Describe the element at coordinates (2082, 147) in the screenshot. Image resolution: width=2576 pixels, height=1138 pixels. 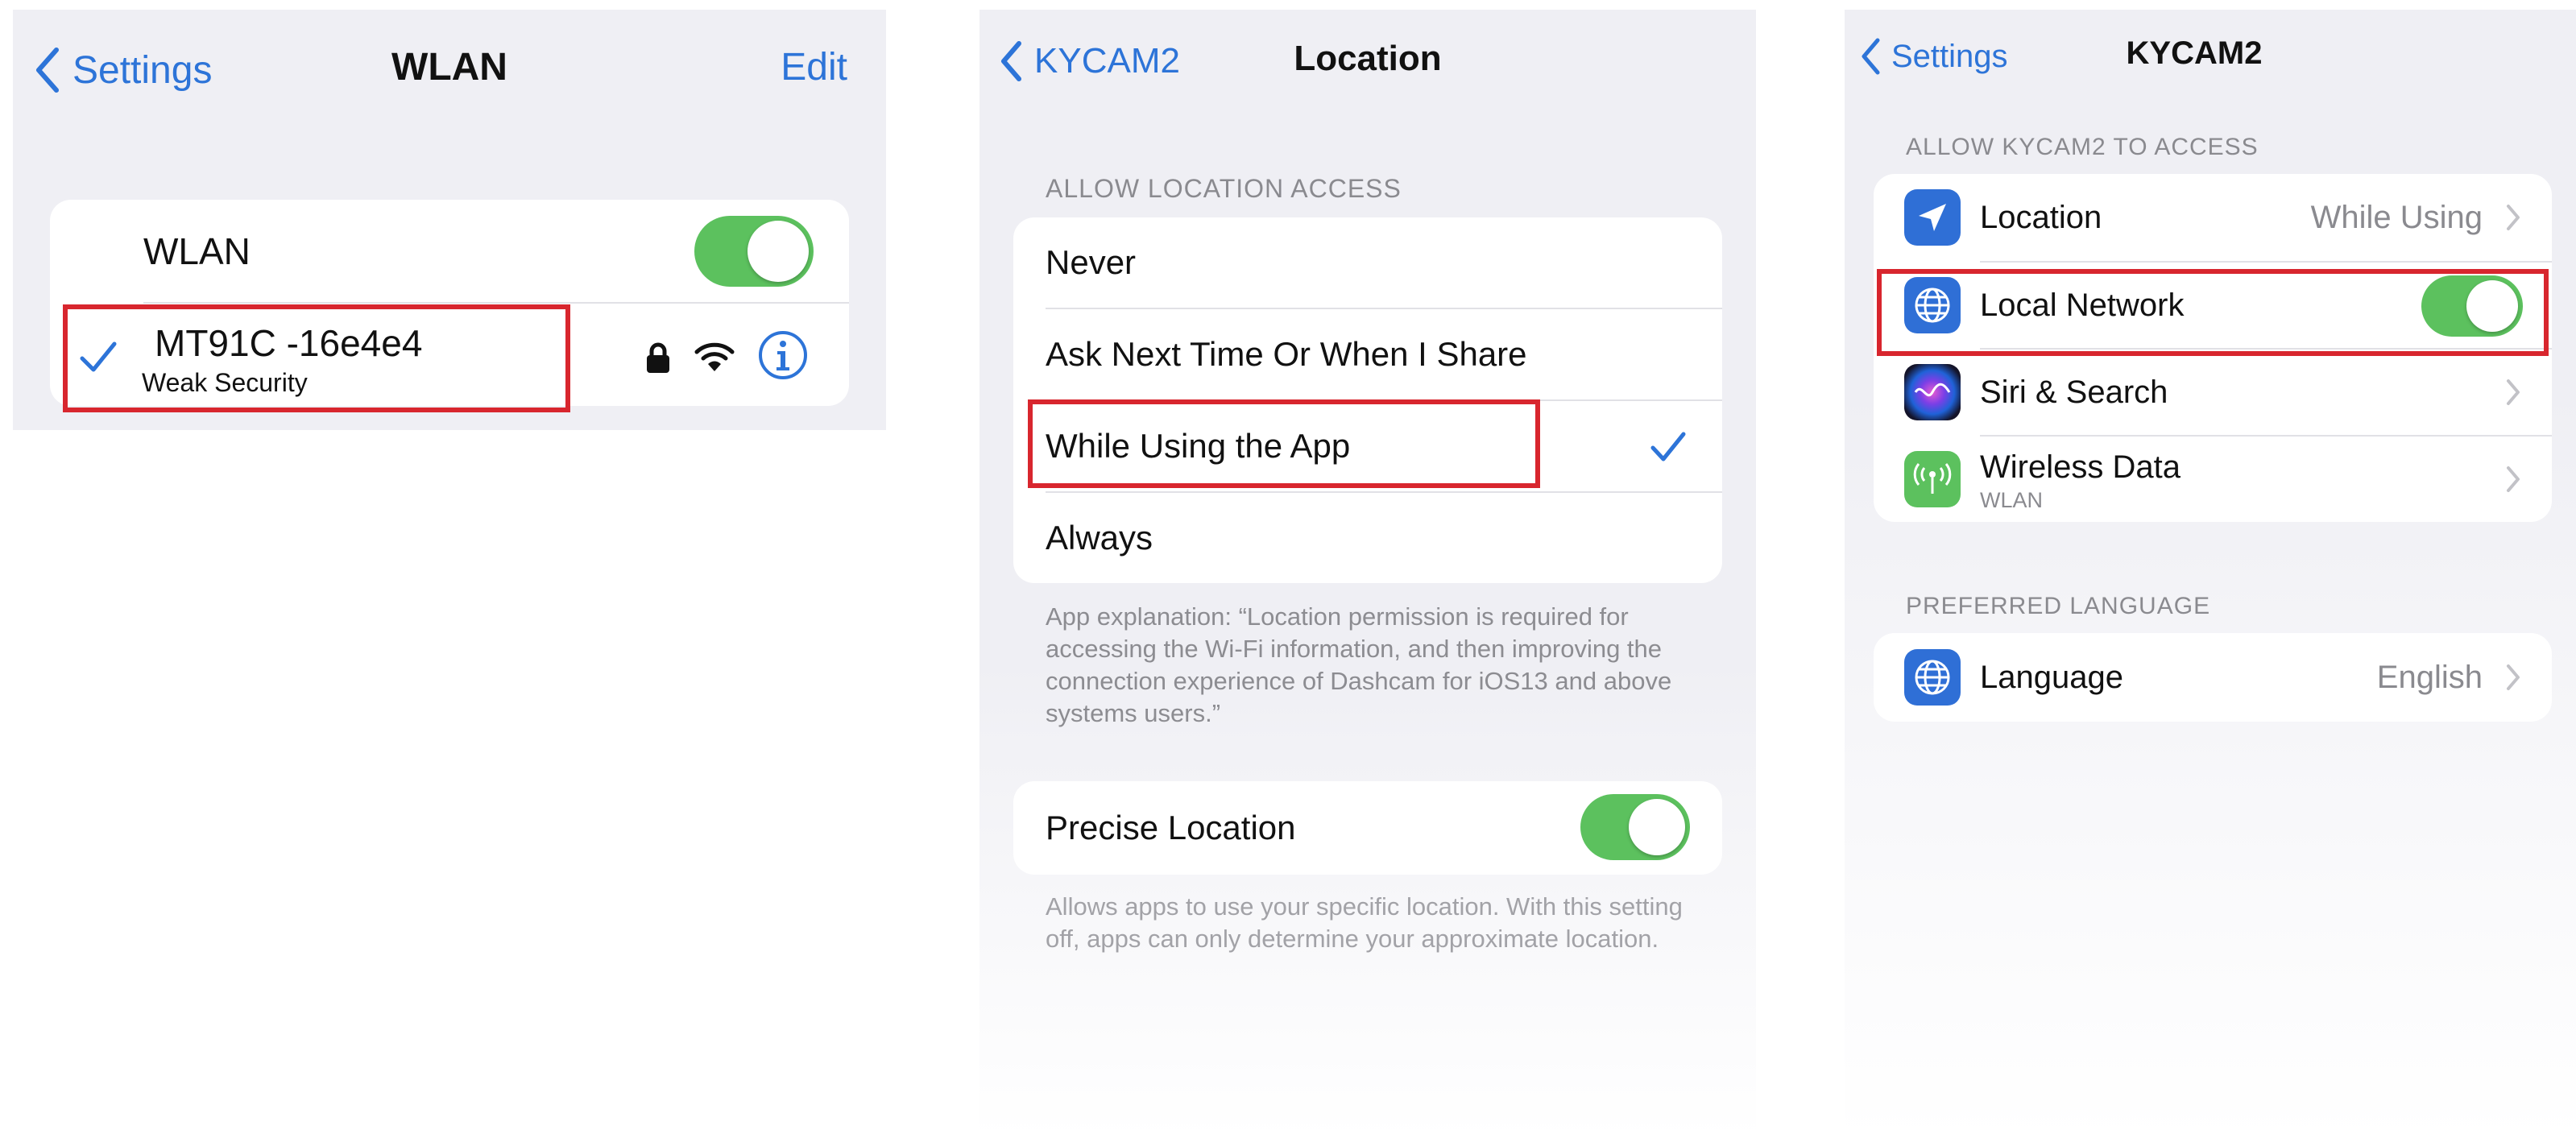
I see `section-header: ALLOW KYCAM2 TO ACCESS` at that location.